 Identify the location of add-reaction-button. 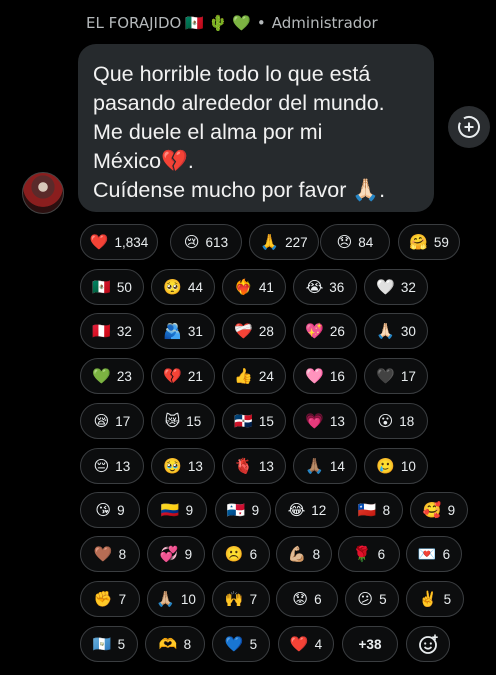
(469, 127).